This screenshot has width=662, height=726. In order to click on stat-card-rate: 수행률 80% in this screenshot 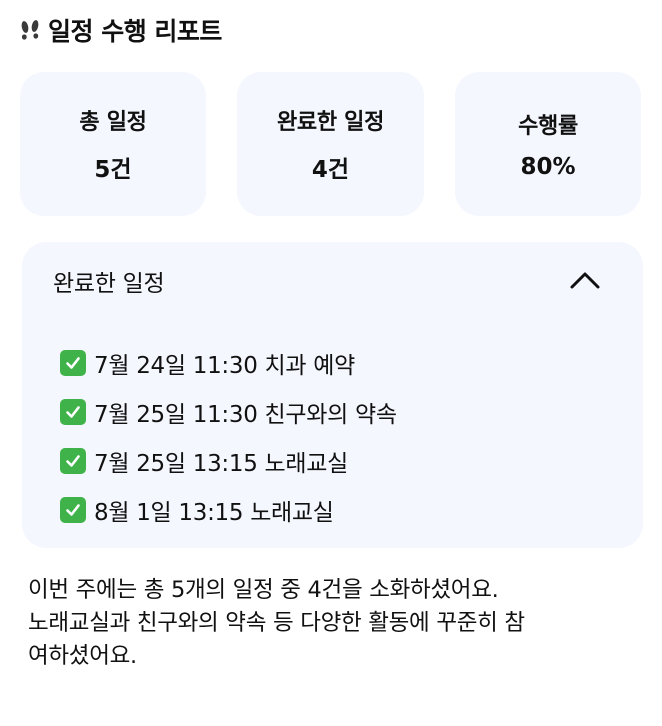, I will do `click(548, 144)`.